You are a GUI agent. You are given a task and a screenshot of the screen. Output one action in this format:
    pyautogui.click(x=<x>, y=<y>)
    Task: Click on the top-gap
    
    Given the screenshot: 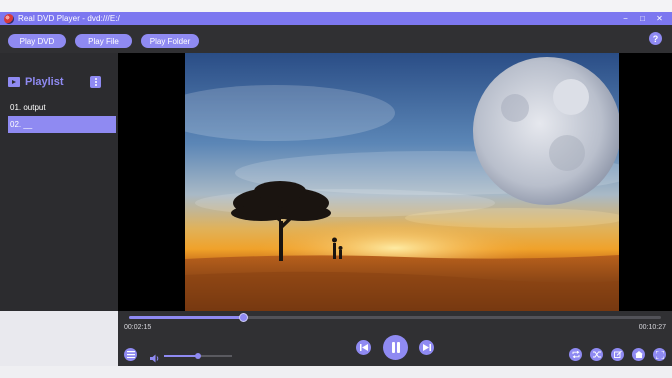 What is the action you would take?
    pyautogui.click(x=336, y=6)
    